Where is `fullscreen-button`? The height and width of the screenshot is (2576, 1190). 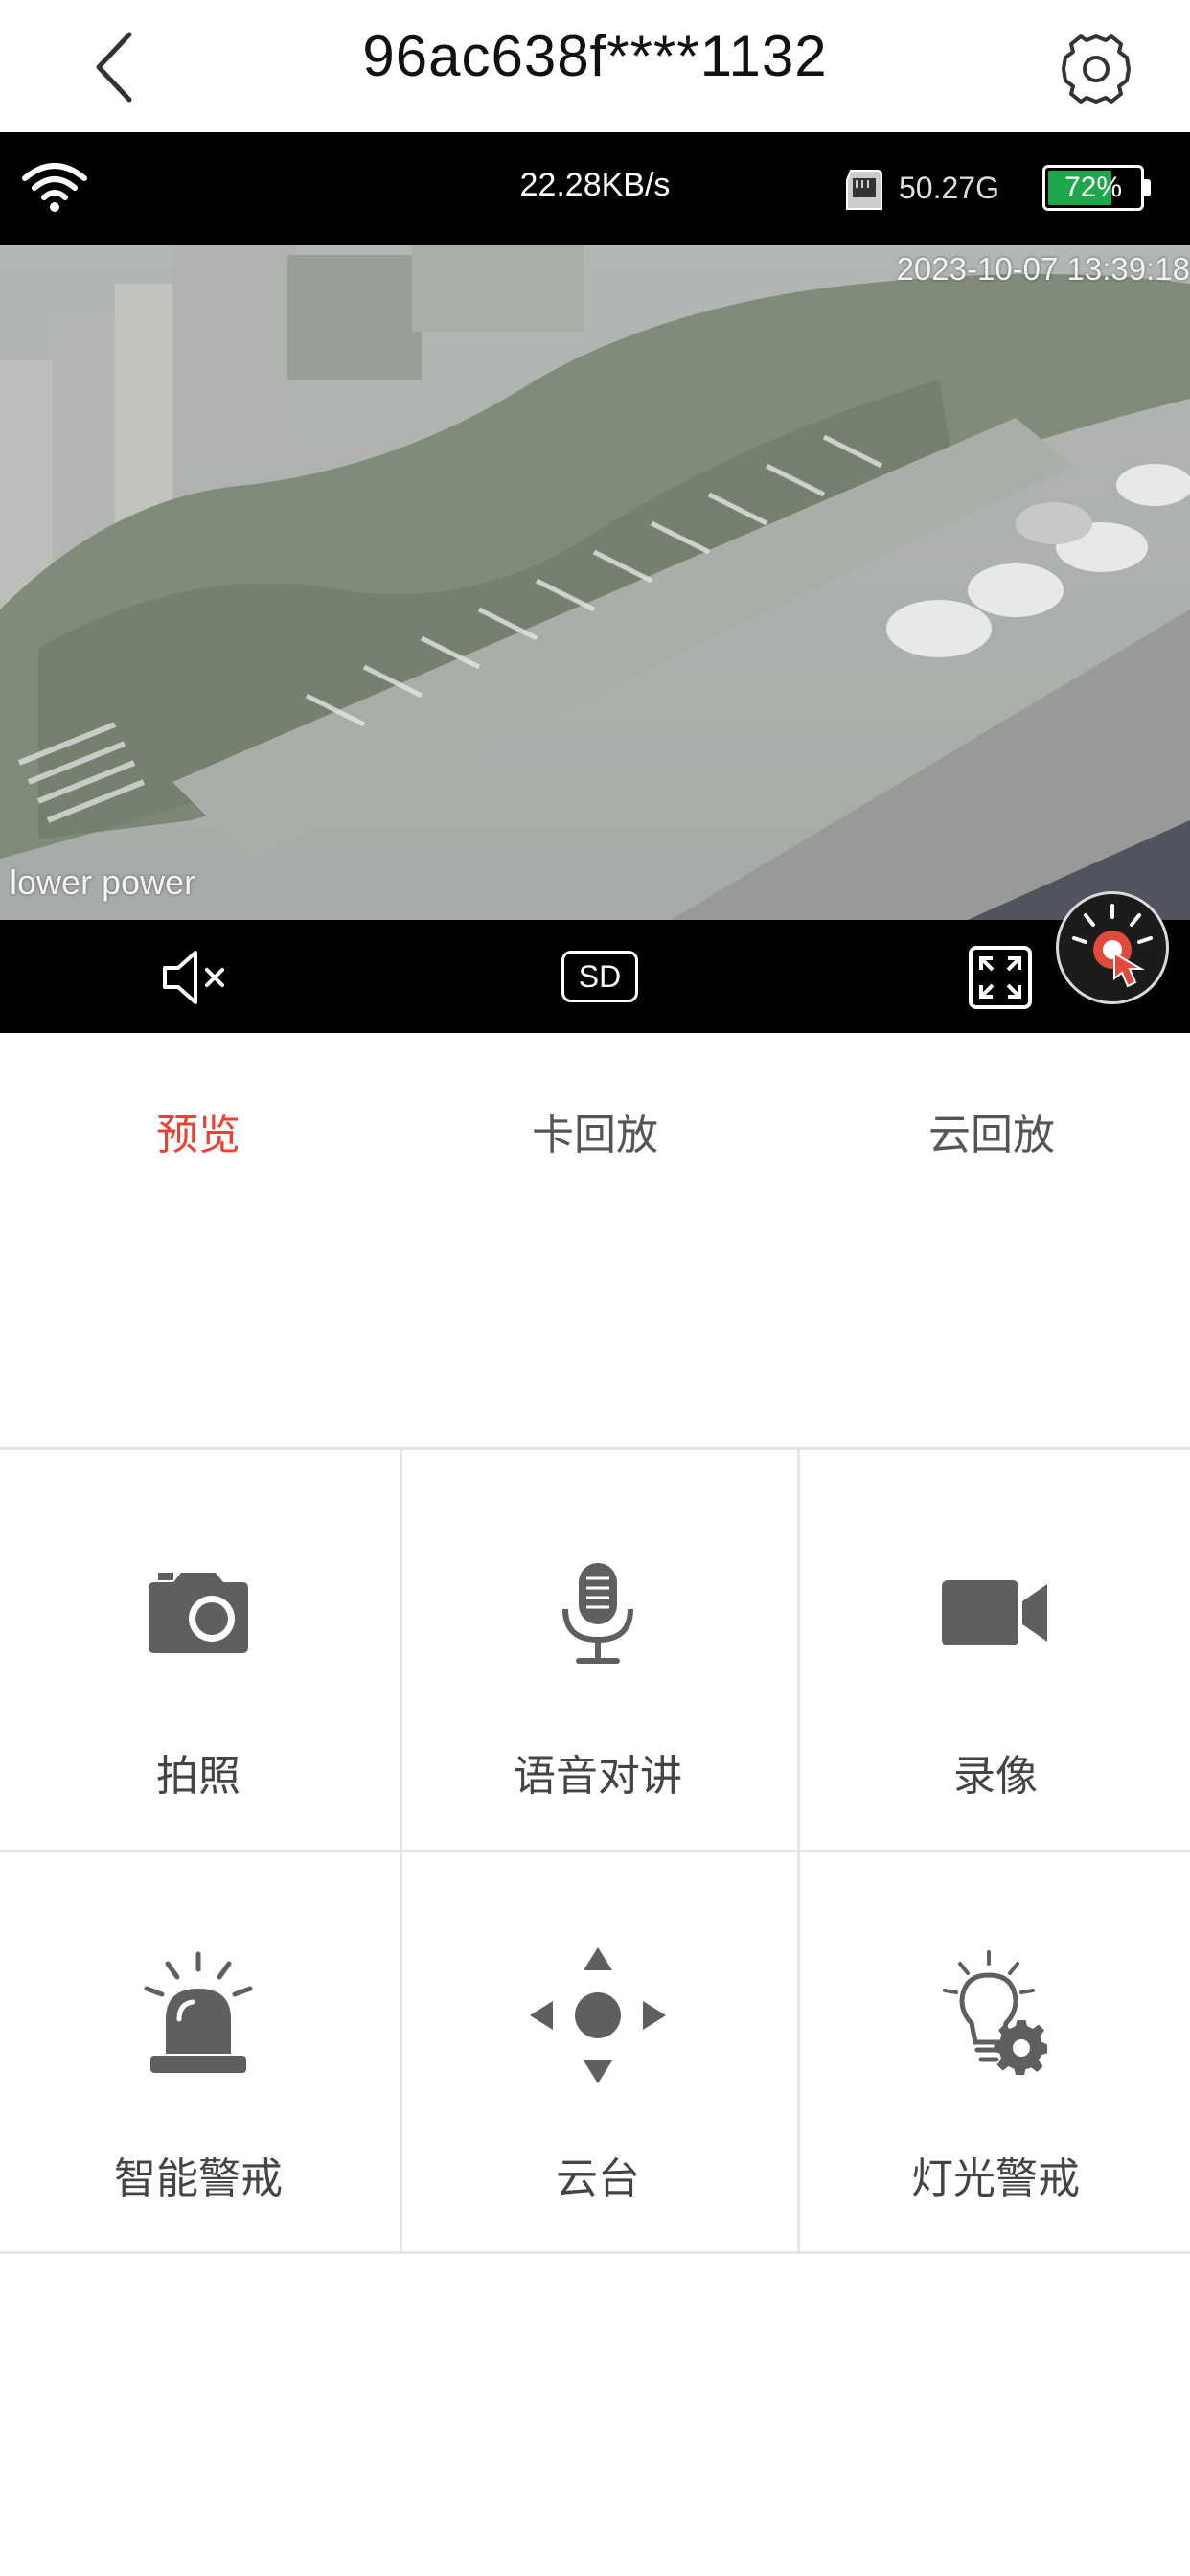 fullscreen-button is located at coordinates (1001, 979).